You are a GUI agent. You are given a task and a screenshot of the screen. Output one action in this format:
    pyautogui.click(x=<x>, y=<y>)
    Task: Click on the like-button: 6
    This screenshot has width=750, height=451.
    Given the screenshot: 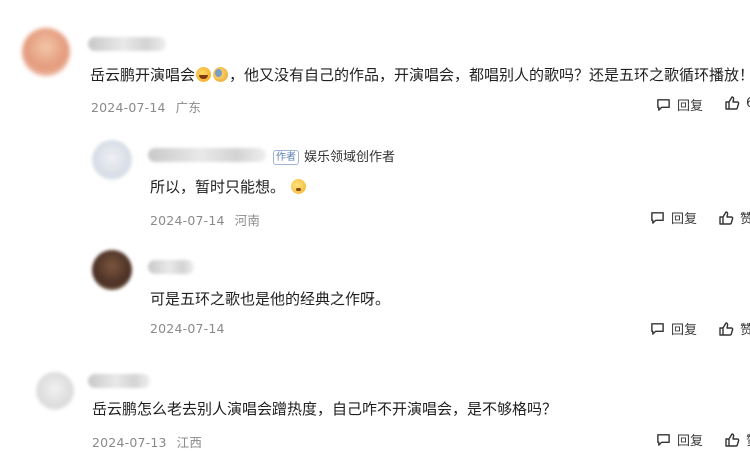 What is the action you would take?
    pyautogui.click(x=737, y=103)
    